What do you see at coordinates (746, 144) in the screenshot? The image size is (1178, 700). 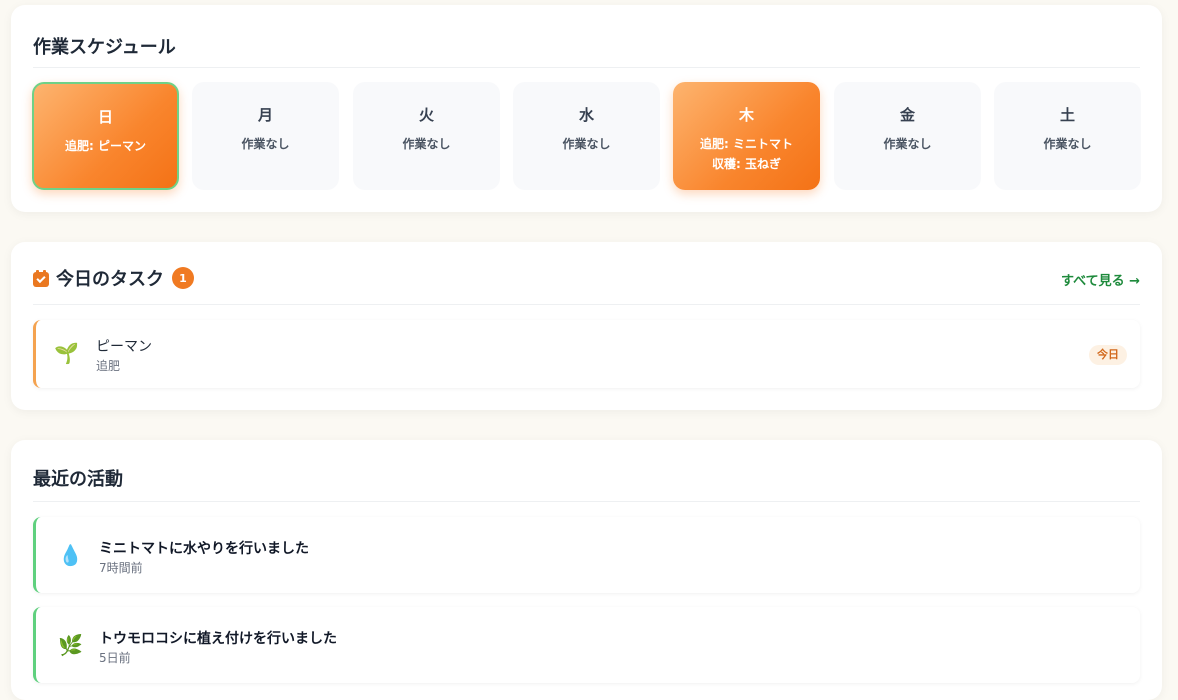 I see `day-task: 追肥: ミニトマト` at bounding box center [746, 144].